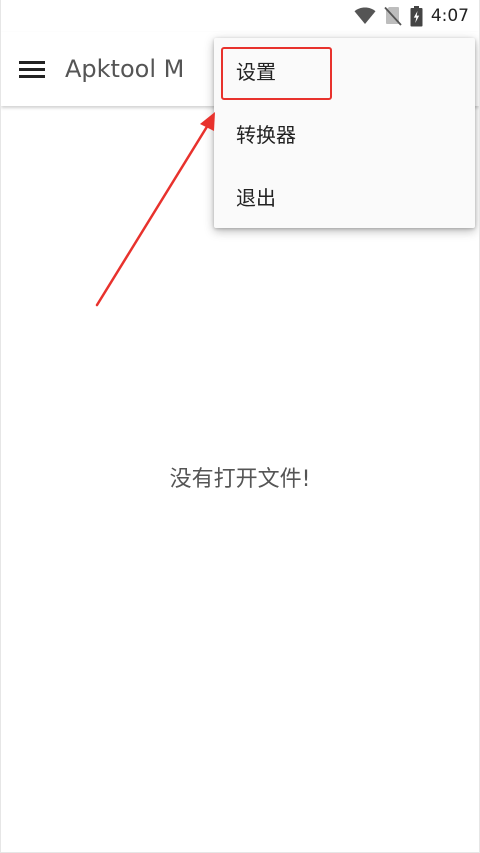  What do you see at coordinates (449, 16) in the screenshot?
I see `status-time: 4:07` at bounding box center [449, 16].